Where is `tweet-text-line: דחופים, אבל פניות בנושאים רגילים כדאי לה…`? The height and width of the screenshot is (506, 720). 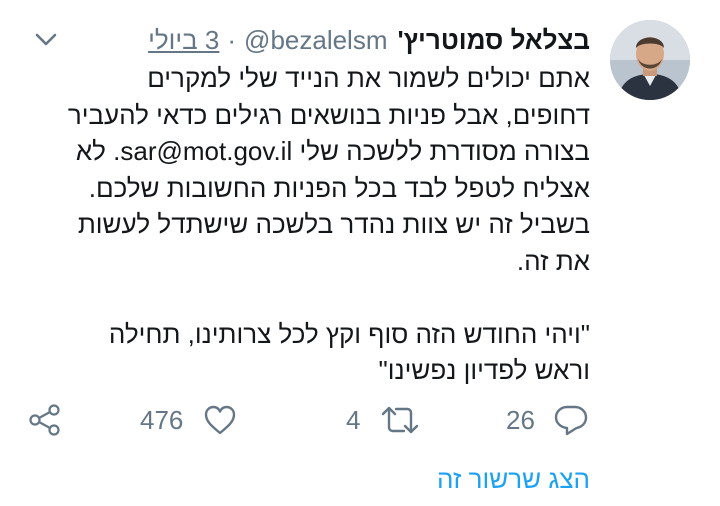 tweet-text-line: דחופים, אבל פניות בנושאים רגילים כדאי לה… is located at coordinates (328, 114).